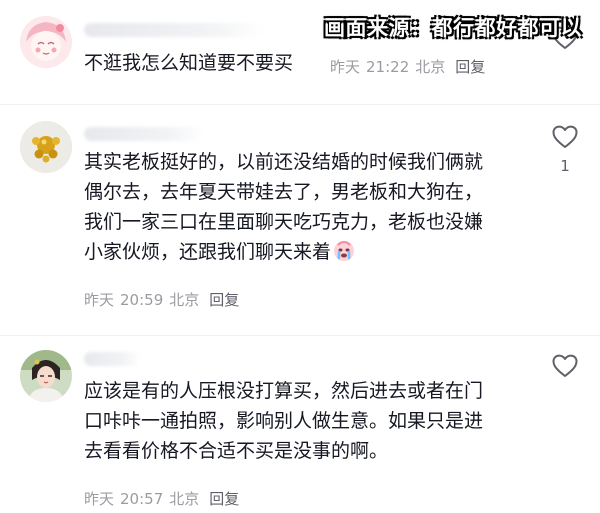 This screenshot has height=513, width=600. What do you see at coordinates (388, 67) in the screenshot?
I see `comment-time: 21:22` at bounding box center [388, 67].